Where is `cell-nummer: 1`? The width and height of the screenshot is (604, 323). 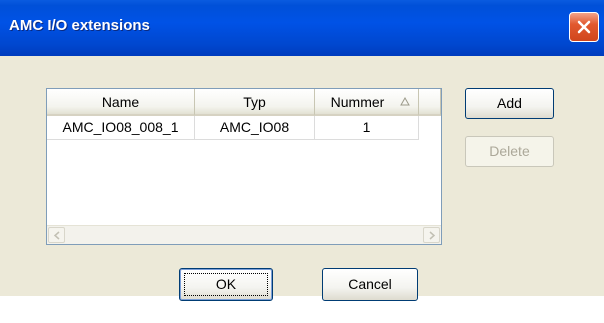 cell-nummer: 1 is located at coordinates (367, 128).